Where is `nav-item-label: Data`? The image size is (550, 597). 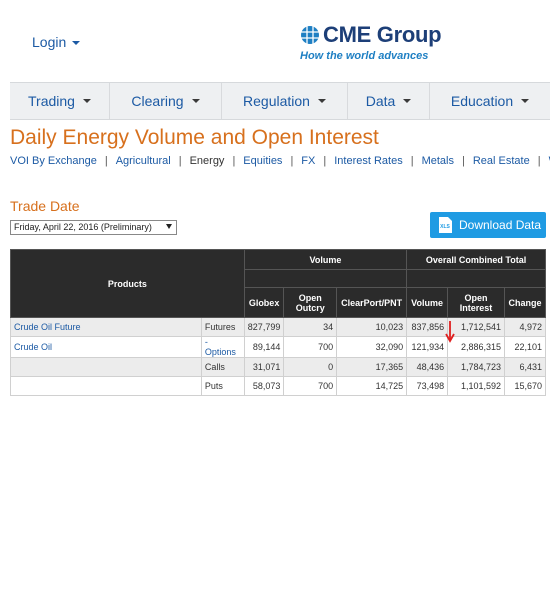
nav-item-label: Data is located at coordinates (380, 101).